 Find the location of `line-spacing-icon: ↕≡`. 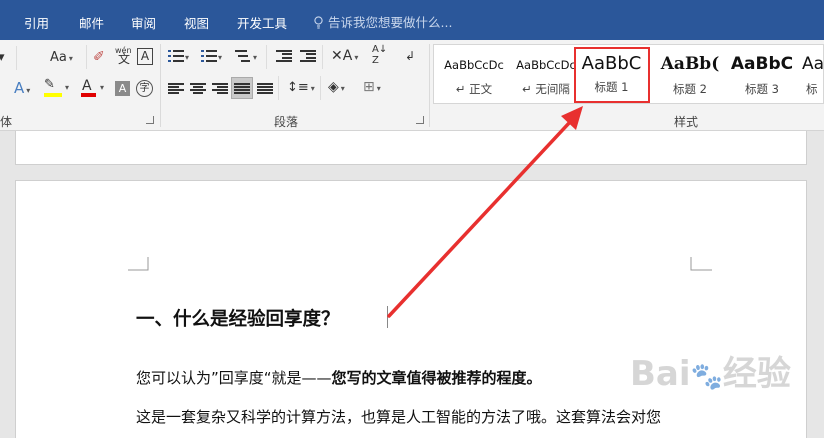

line-spacing-icon: ↕≡ is located at coordinates (298, 87).